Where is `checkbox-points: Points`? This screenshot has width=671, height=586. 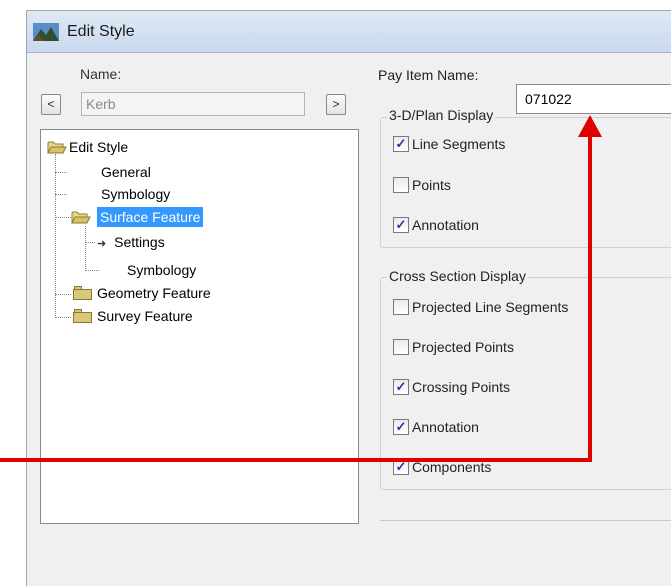
checkbox-points: Points is located at coordinates (422, 186).